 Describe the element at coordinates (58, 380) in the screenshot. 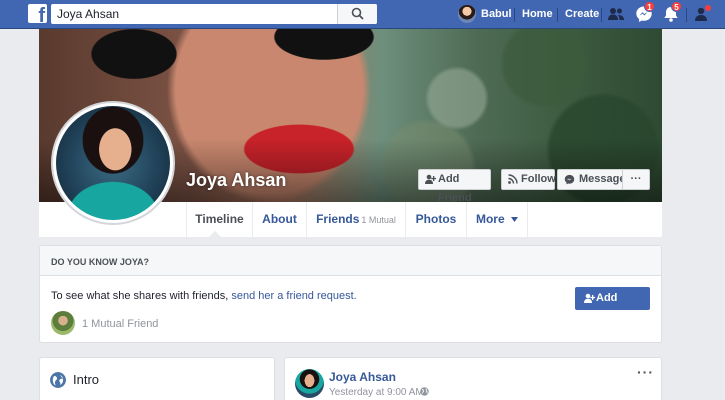

I see `globe-intro-icon` at that location.